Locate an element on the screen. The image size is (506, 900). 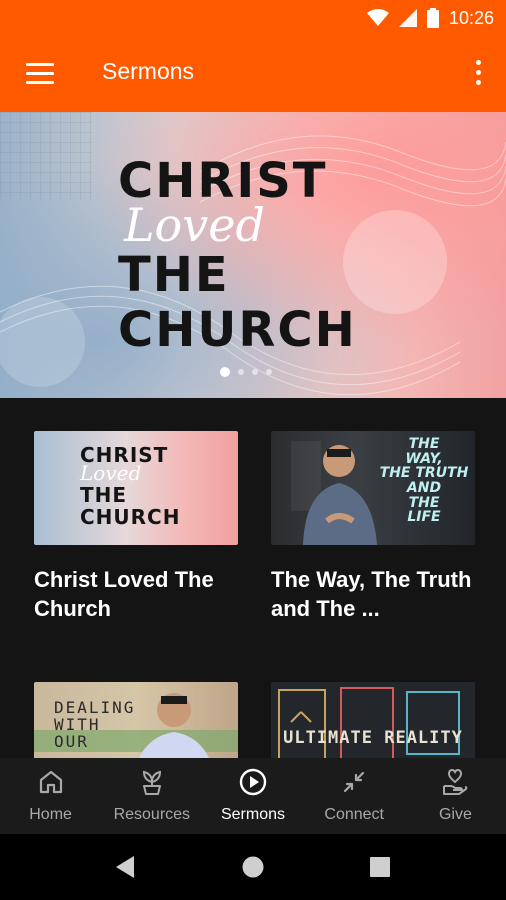
sermon-card: DEALING WITH OUR is located at coordinates (136, 720).